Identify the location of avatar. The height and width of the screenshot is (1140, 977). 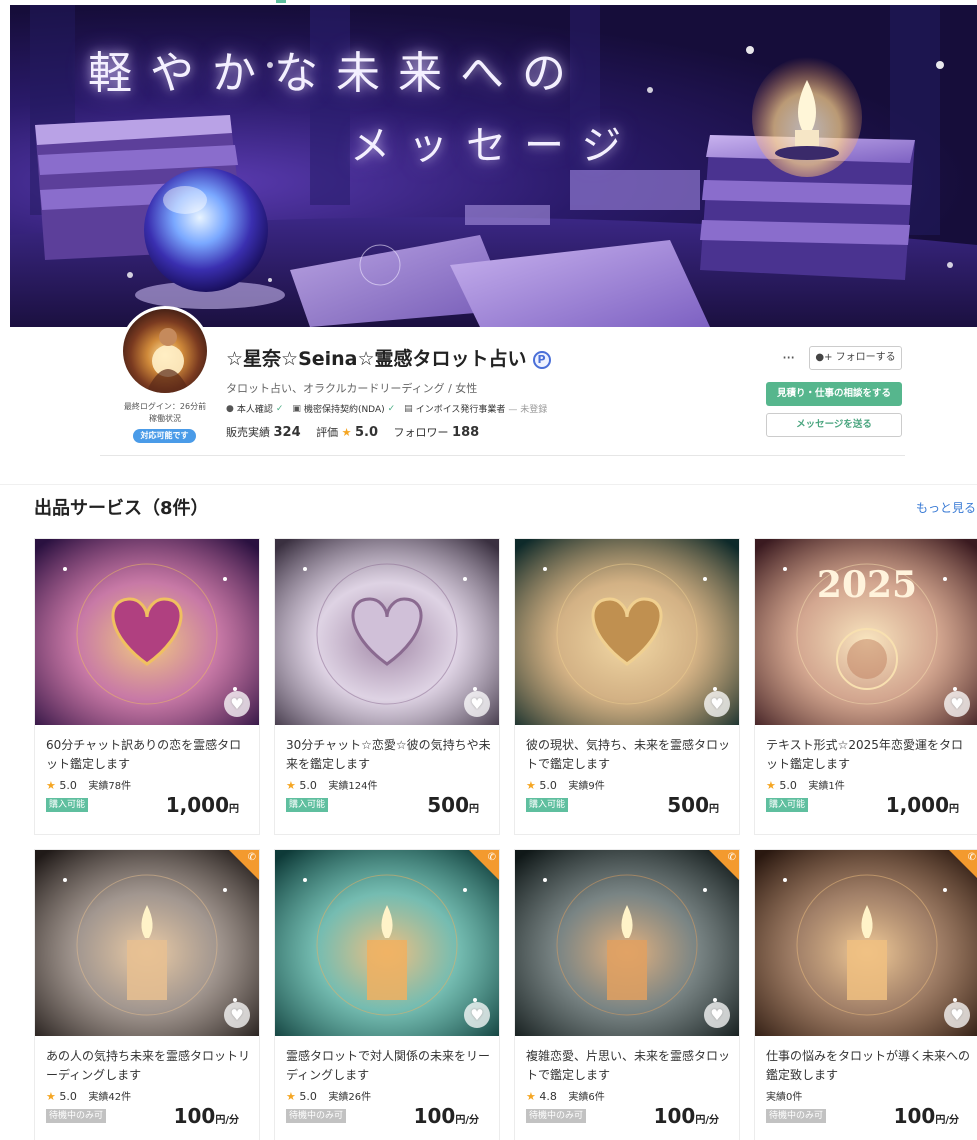
(165, 351).